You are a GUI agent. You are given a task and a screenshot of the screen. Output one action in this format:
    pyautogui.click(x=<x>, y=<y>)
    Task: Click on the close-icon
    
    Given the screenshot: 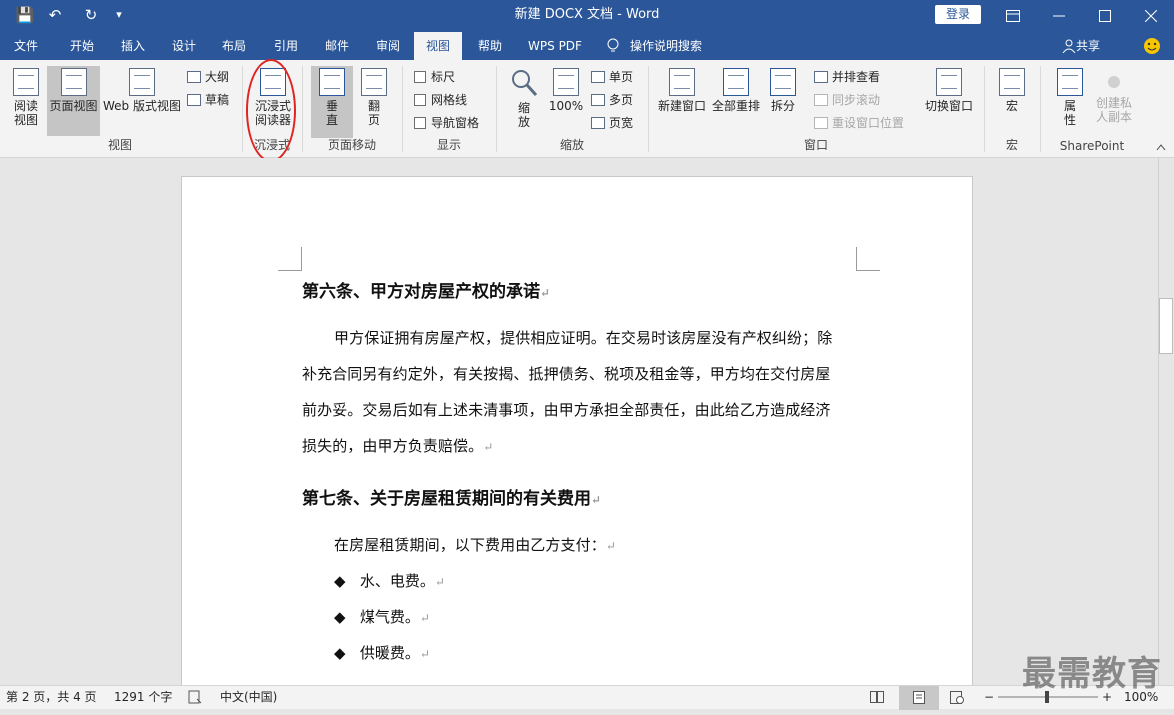 What is the action you would take?
    pyautogui.click(x=1151, y=16)
    